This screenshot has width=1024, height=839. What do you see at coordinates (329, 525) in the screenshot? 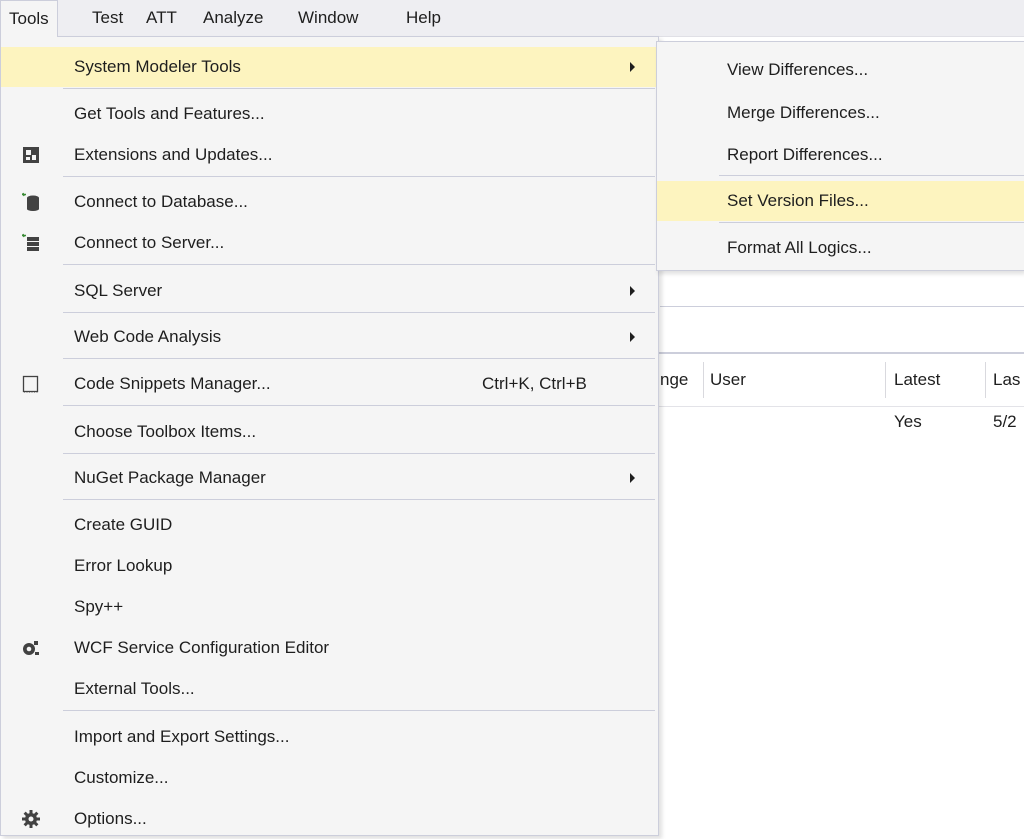
I see `menu-item-create-guid: Create GUID` at bounding box center [329, 525].